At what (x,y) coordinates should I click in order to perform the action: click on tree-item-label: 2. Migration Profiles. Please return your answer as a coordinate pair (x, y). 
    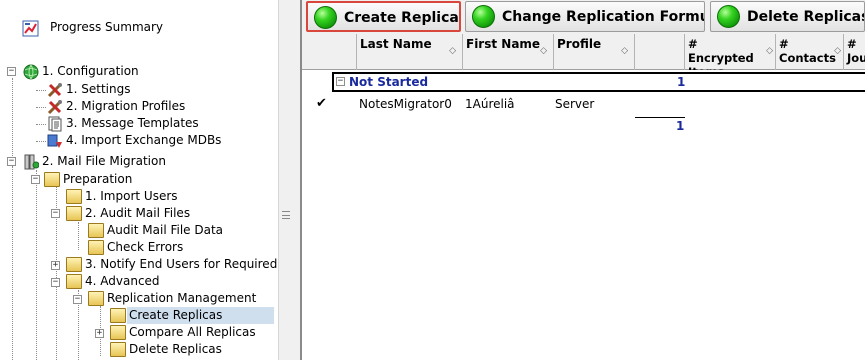
    Looking at the image, I should click on (126, 106).